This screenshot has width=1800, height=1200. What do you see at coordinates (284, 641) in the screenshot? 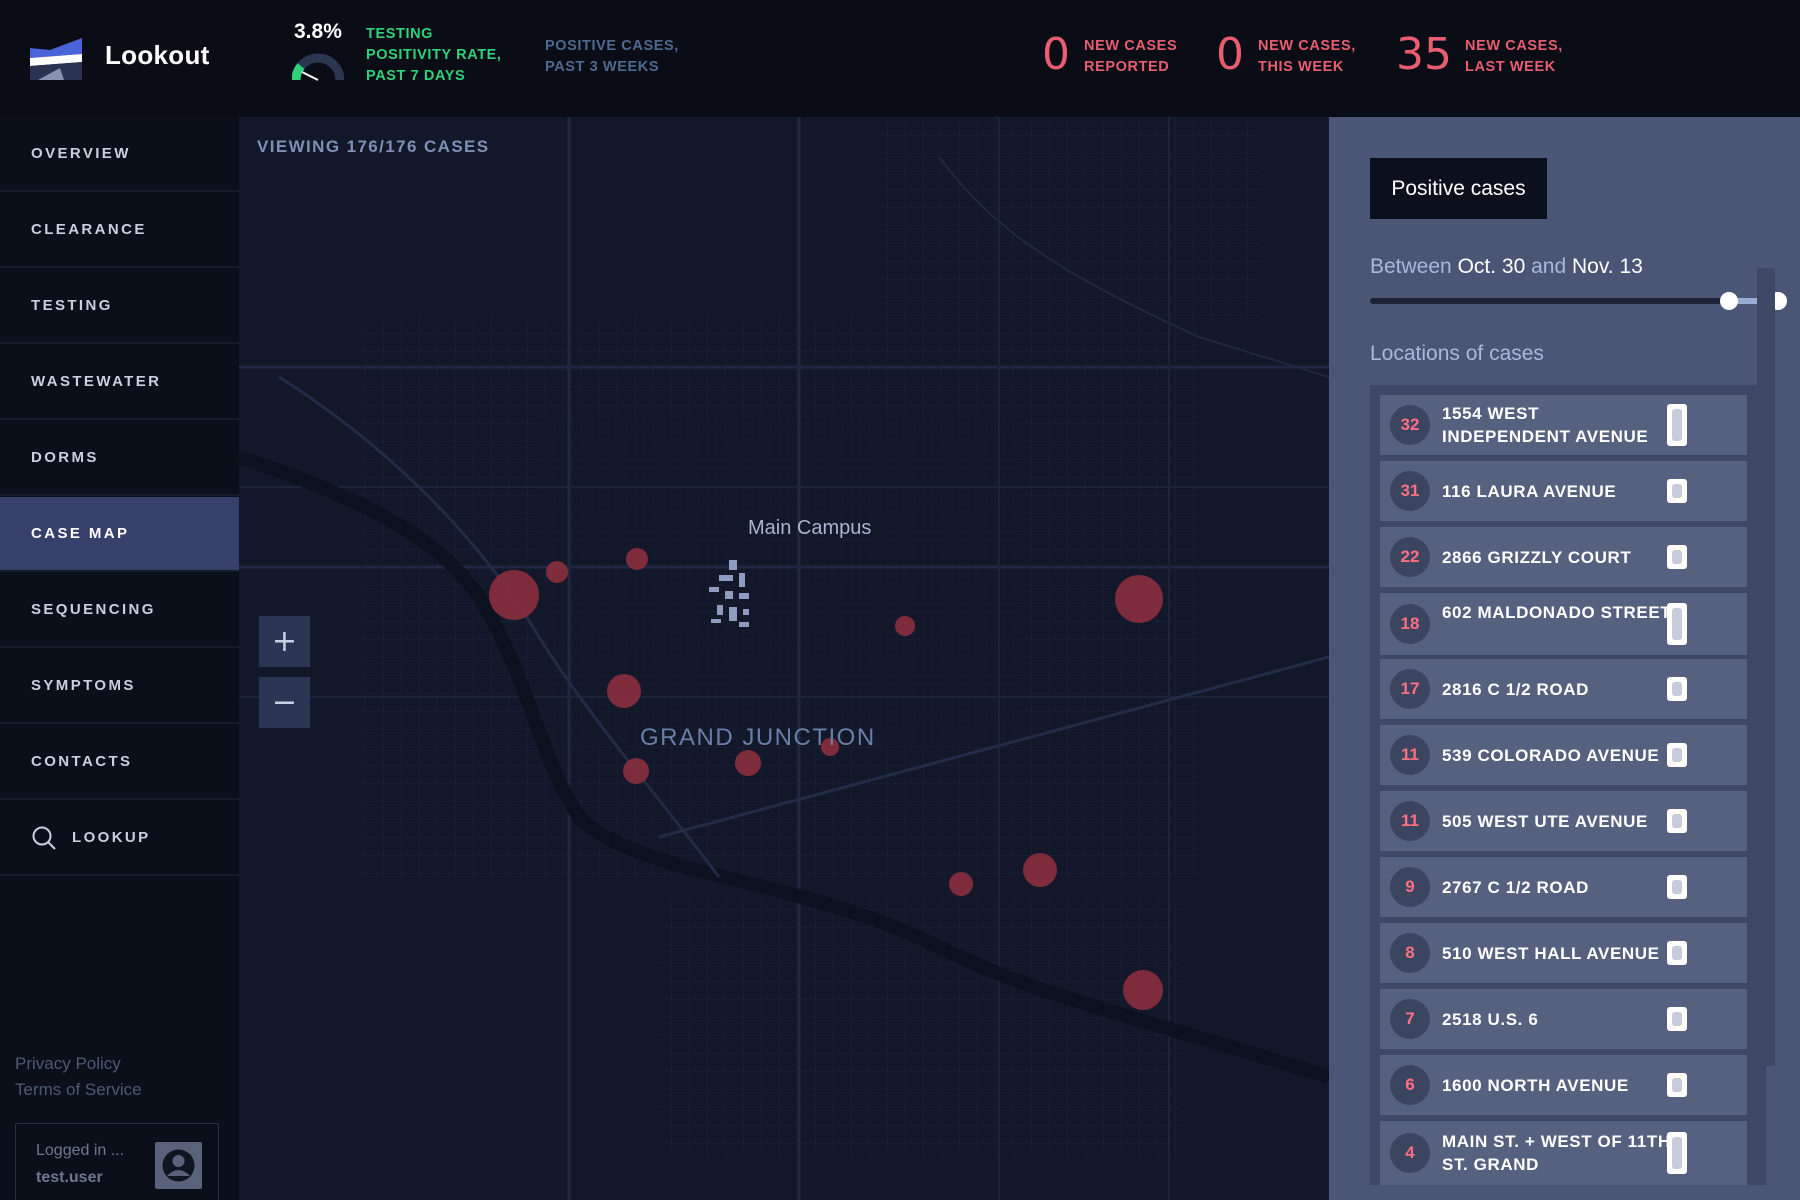
I see `zoom-in-button: +` at bounding box center [284, 641].